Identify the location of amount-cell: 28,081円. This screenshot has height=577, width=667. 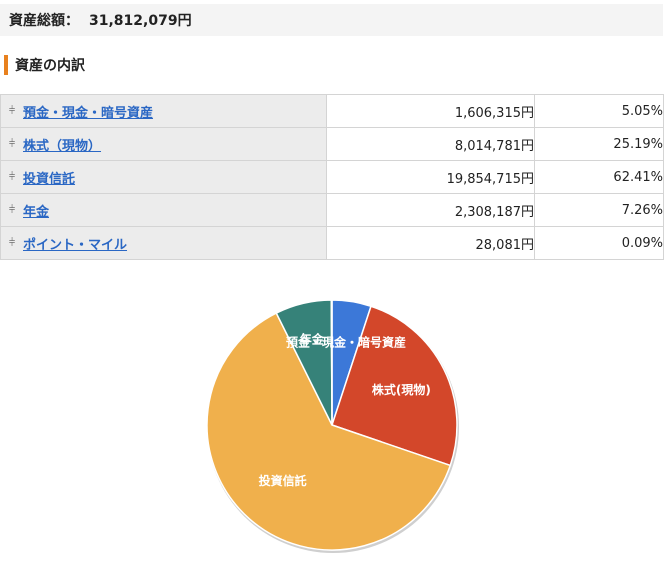
(430, 243).